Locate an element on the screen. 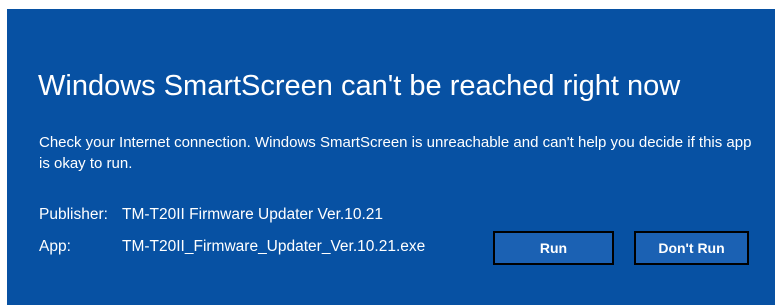 The height and width of the screenshot is (305, 778). run-button: Run is located at coordinates (553, 248).